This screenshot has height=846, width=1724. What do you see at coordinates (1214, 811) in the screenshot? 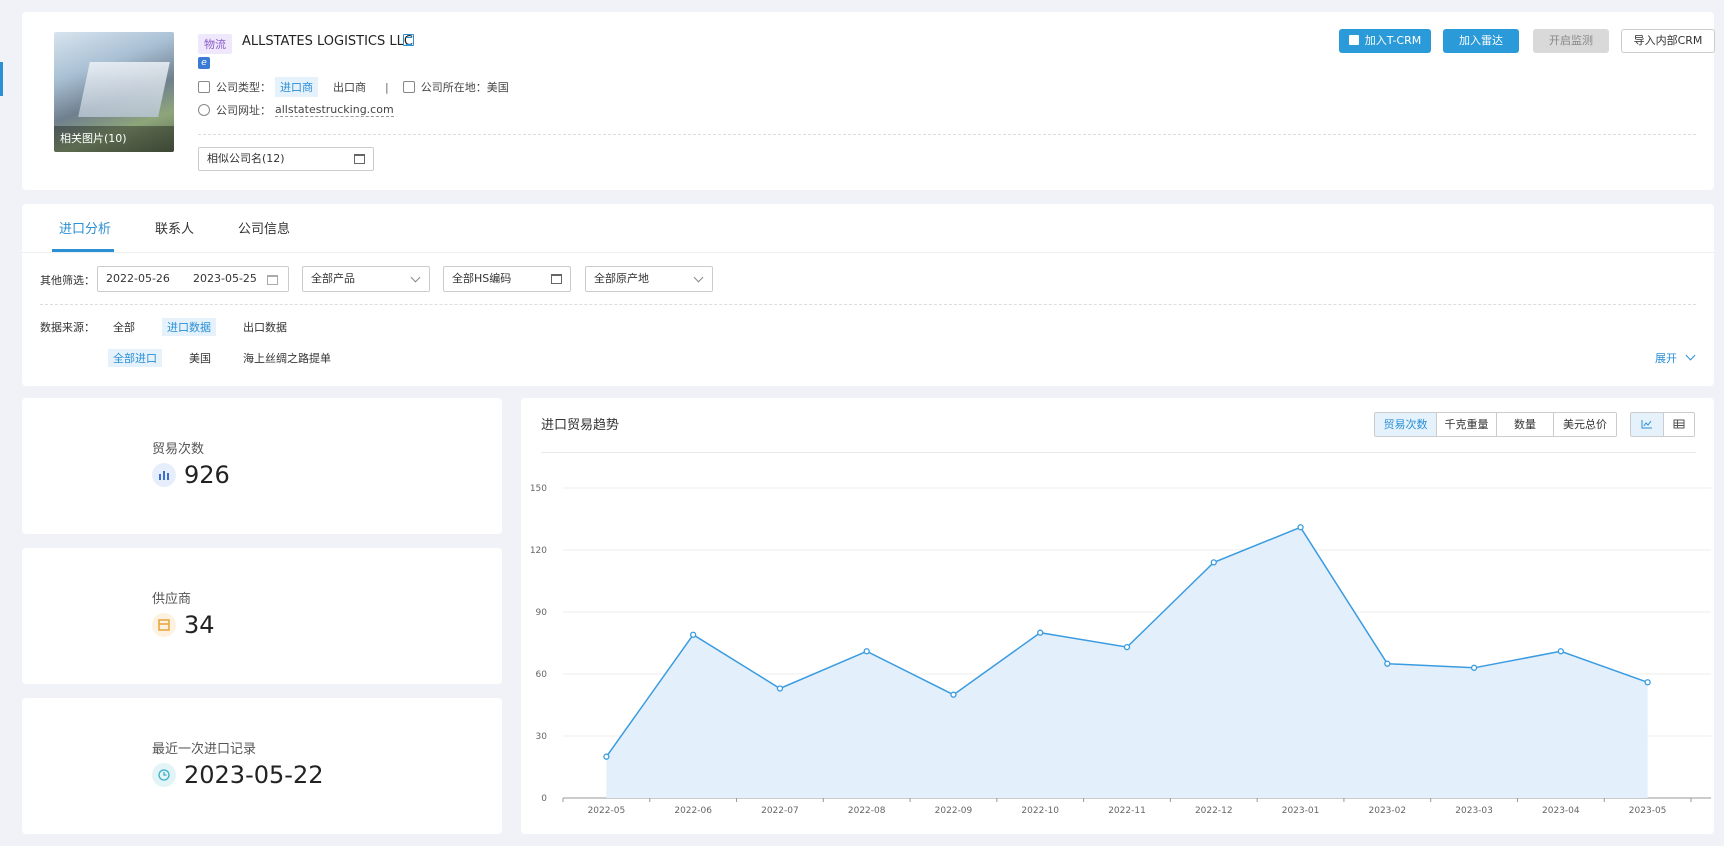
I see `x-tick-label: 2022-12` at bounding box center [1214, 811].